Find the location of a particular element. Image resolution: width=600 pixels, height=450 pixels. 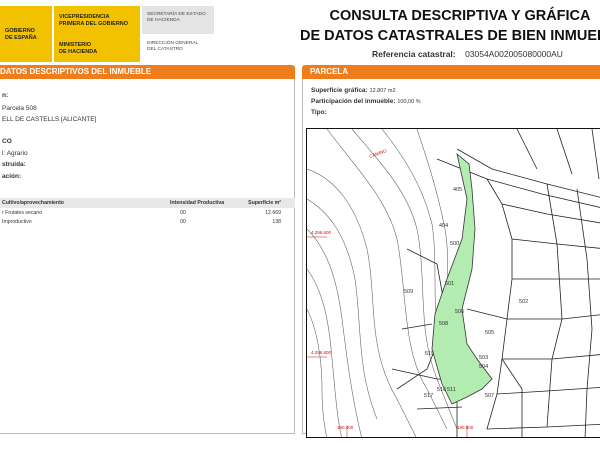

left-line-clase: CO is located at coordinates (7, 141).